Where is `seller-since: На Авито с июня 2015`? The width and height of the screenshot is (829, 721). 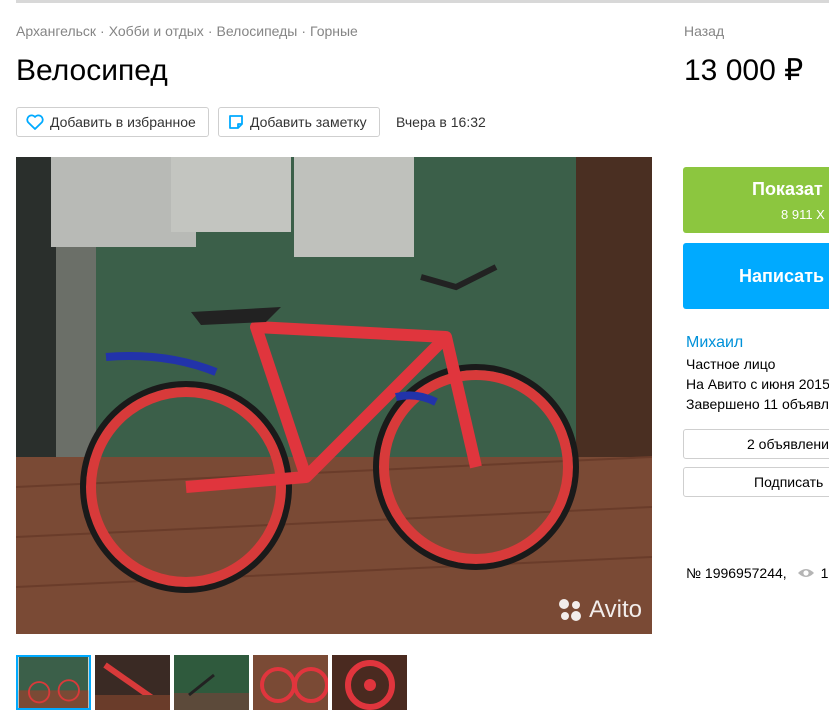
seller-since: На Авито с июня 2015 is located at coordinates (757, 384).